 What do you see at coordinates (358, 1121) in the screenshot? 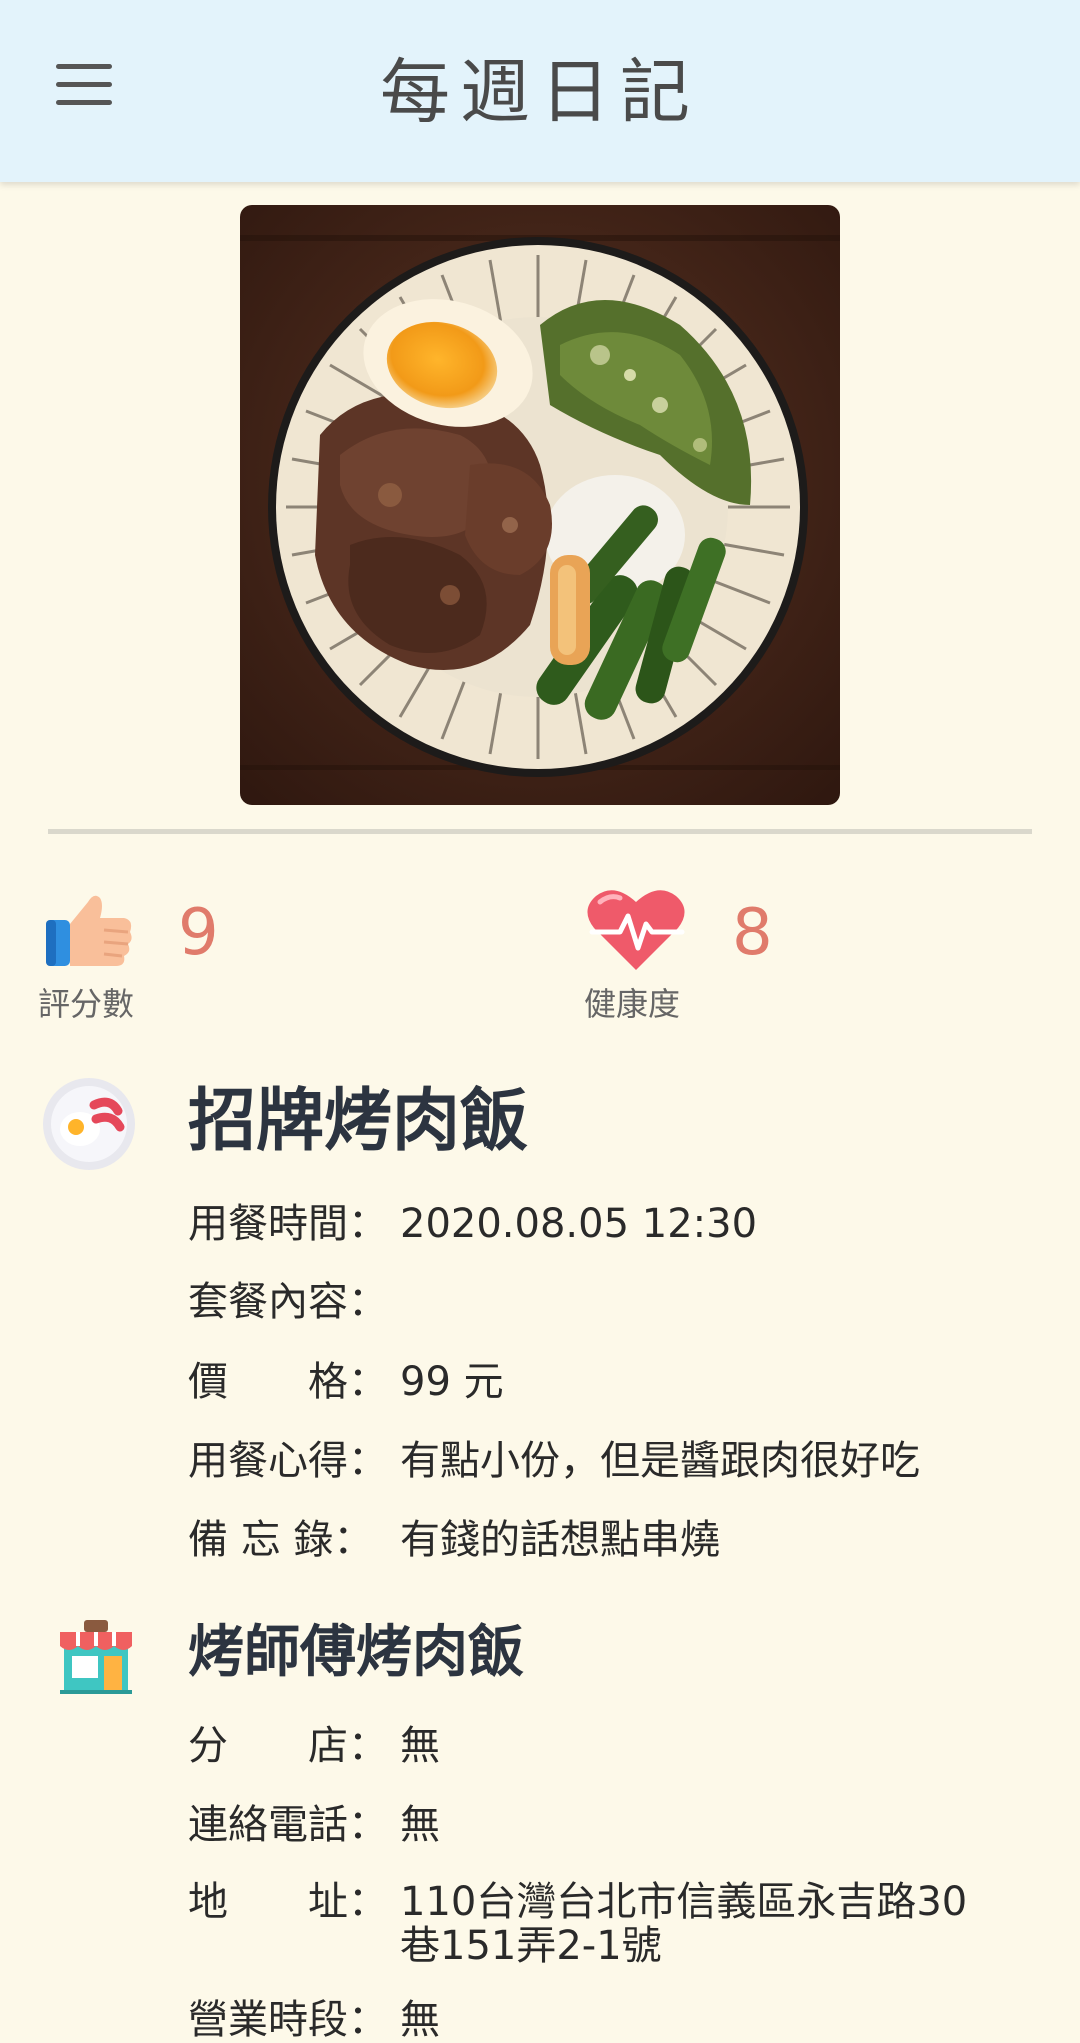
I see `meal-title: 招牌烤肉飯` at bounding box center [358, 1121].